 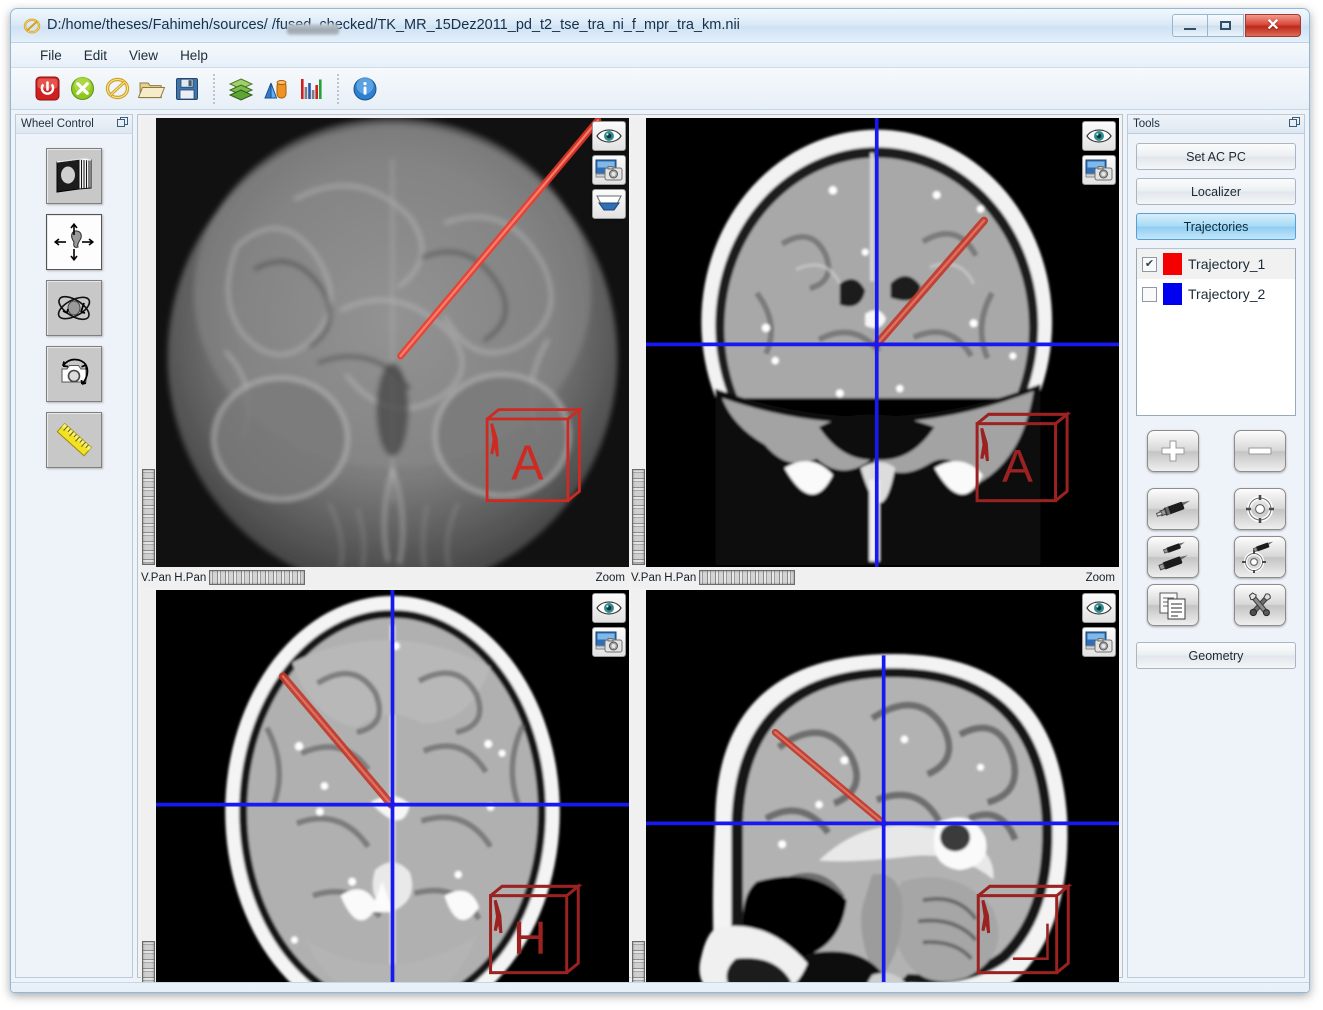 I want to click on svg-text: A, so click(x=1017, y=466).